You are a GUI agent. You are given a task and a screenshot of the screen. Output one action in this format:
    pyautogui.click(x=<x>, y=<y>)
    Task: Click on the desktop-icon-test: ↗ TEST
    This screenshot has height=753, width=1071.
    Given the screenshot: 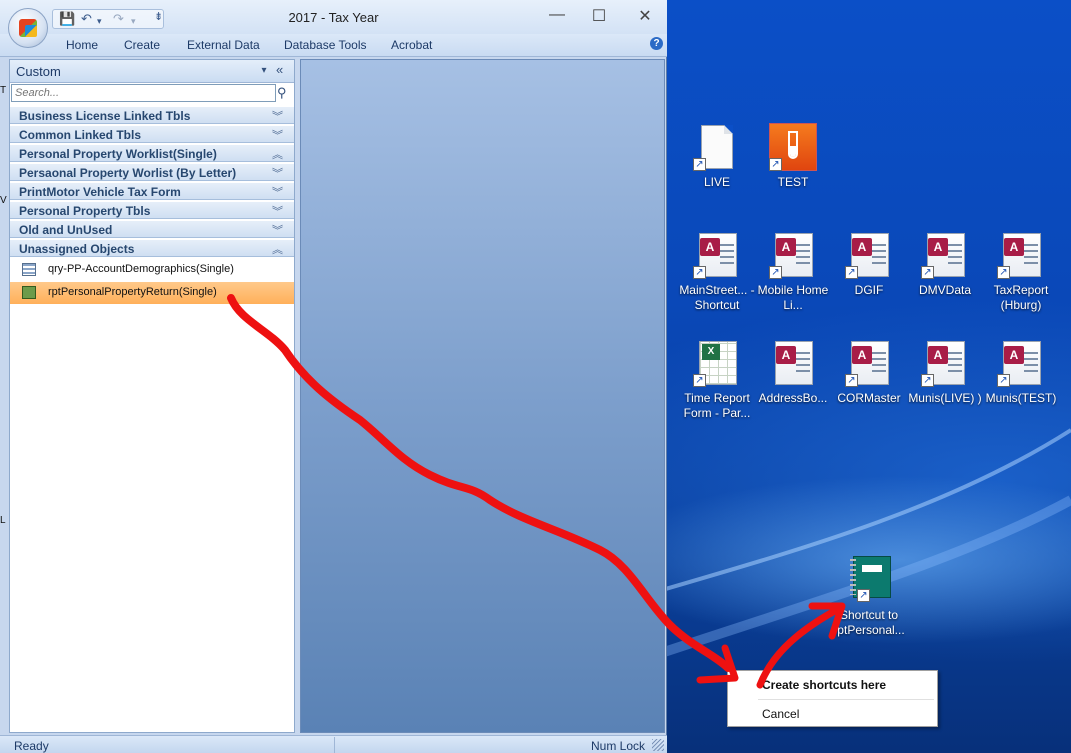 What is the action you would take?
    pyautogui.click(x=793, y=156)
    